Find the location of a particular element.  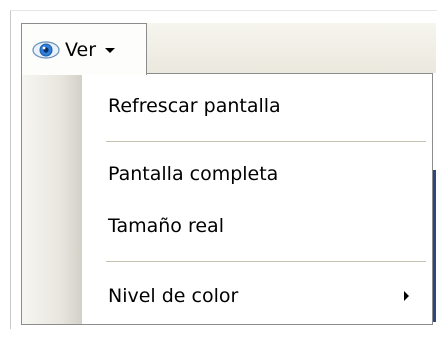

chevron-down-icon is located at coordinates (110, 50).